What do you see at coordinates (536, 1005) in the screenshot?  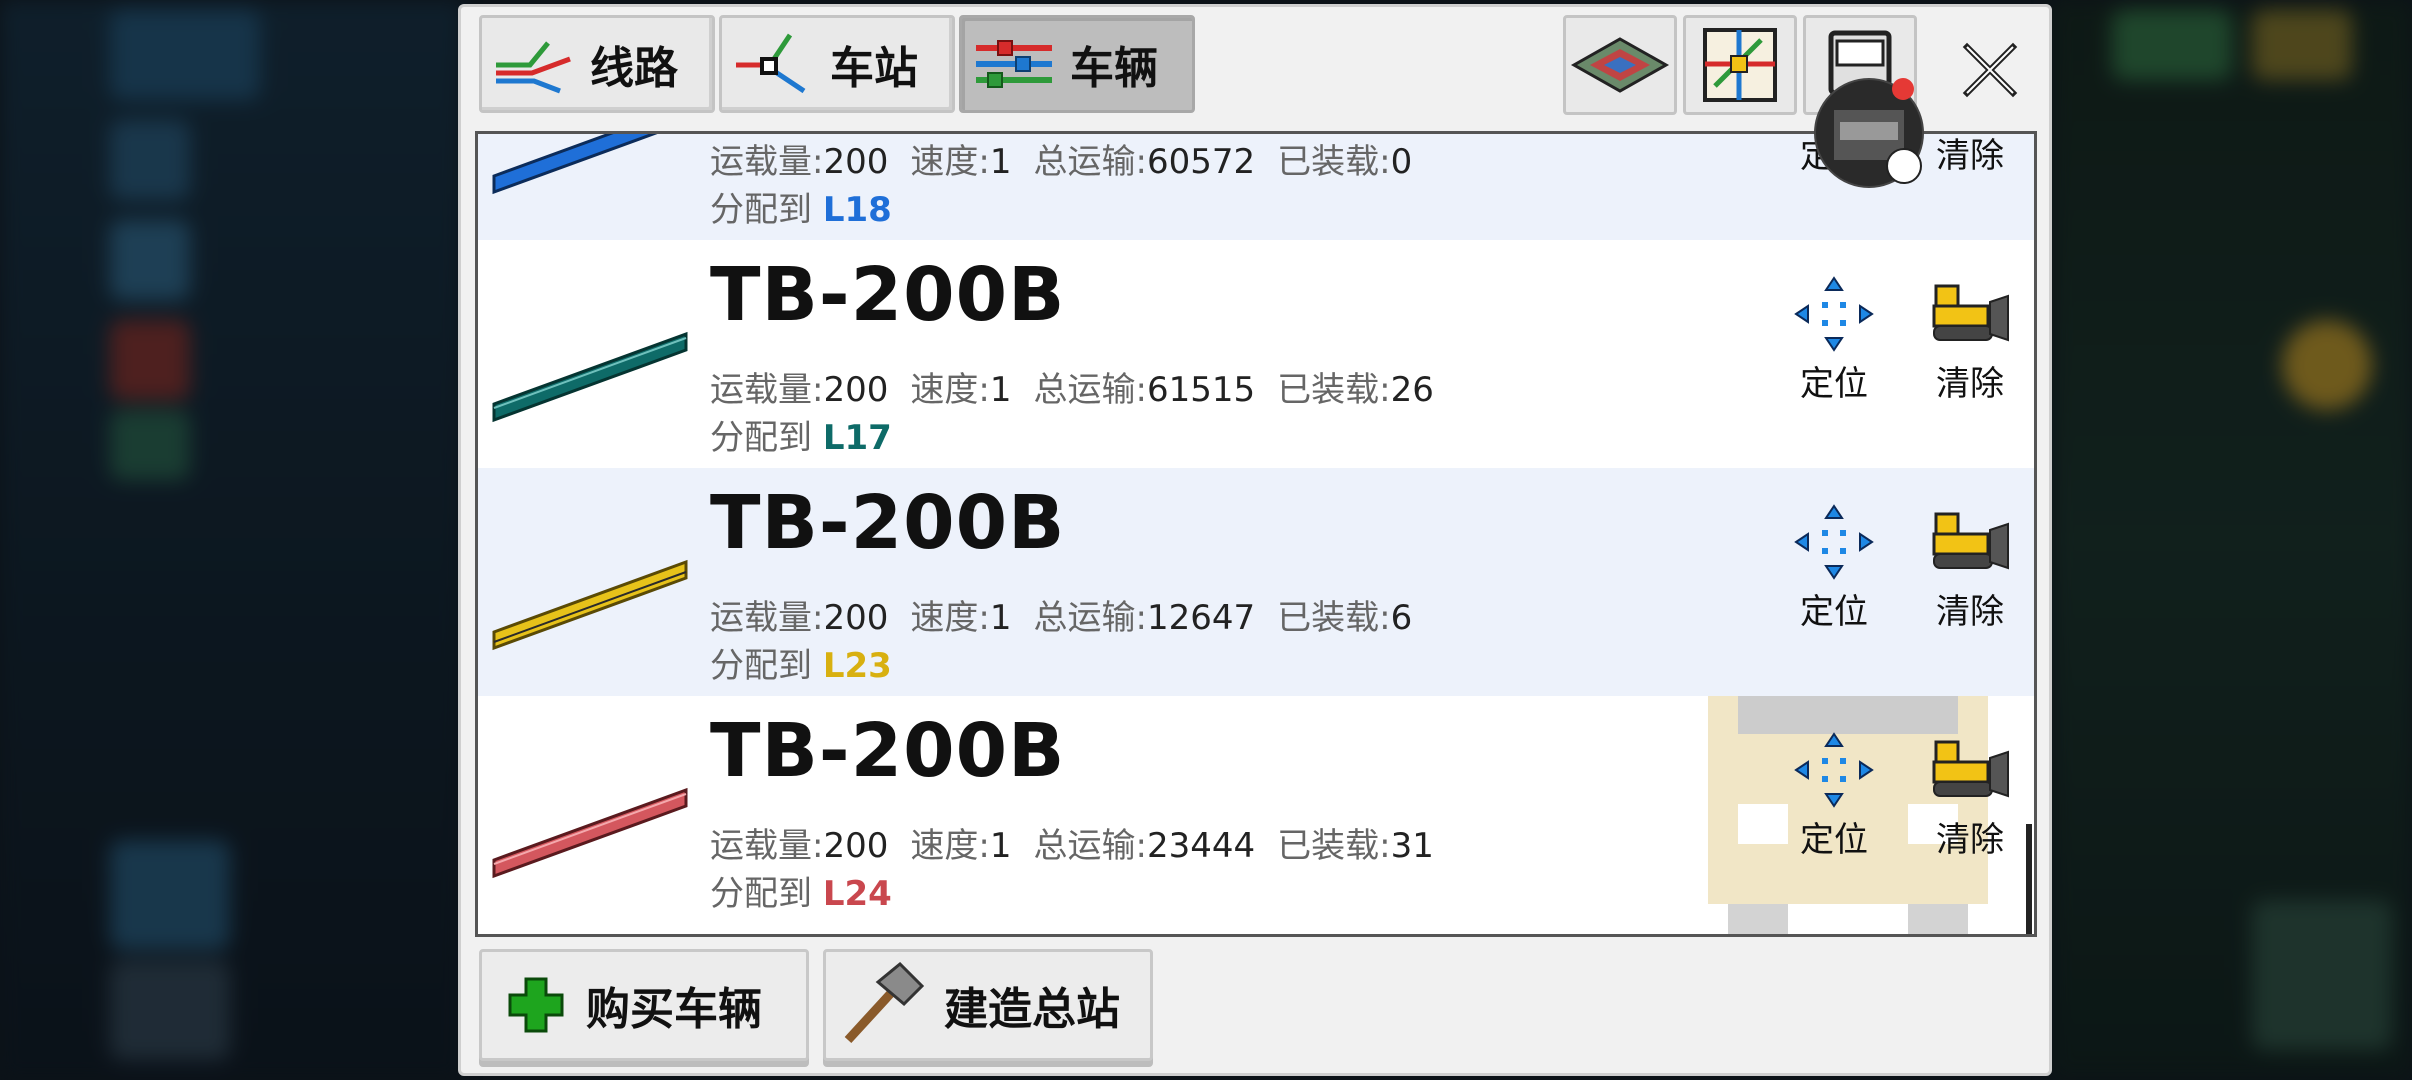 I see `add-icon` at bounding box center [536, 1005].